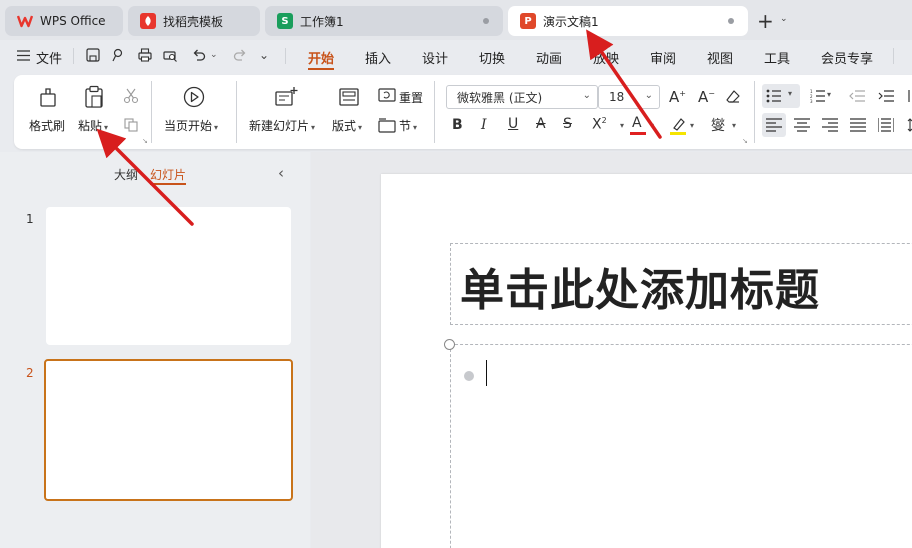 The height and width of the screenshot is (548, 912). I want to click on new-slide-label: 新建幻灯片, so click(279, 126).